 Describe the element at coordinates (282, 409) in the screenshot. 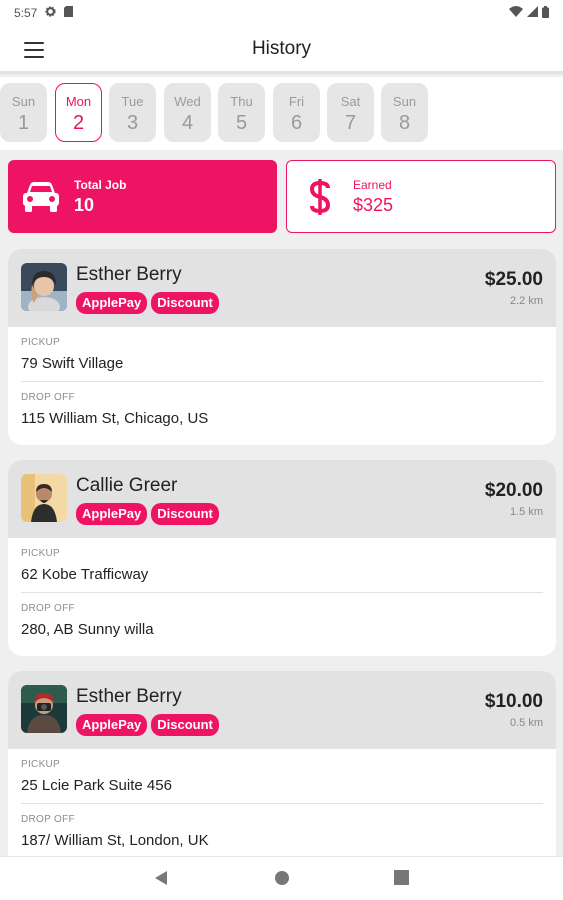

I see `dropoff-section: DROP OFF 115 William St, Chicago, US` at that location.